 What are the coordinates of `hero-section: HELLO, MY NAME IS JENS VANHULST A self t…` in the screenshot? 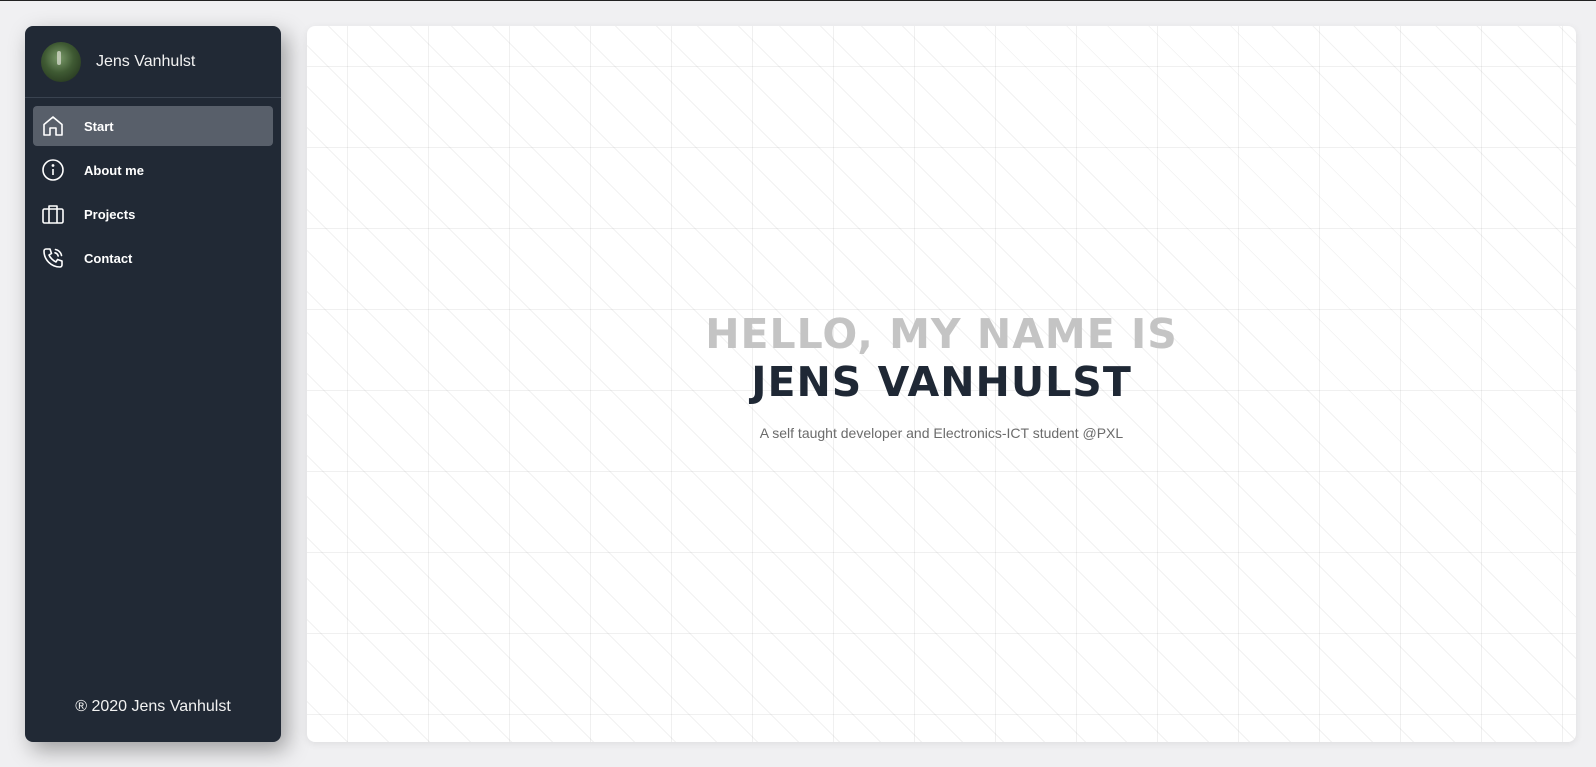 It's located at (941, 376).